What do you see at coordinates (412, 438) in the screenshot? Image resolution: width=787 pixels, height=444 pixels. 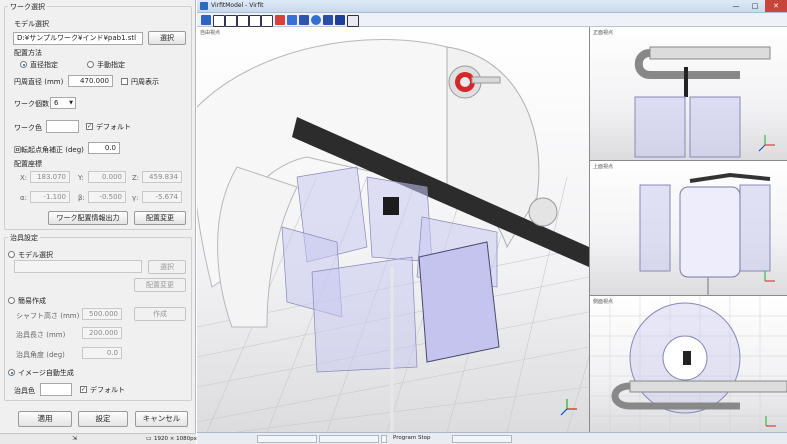 I see `program-status-text: Program Stop` at bounding box center [412, 438].